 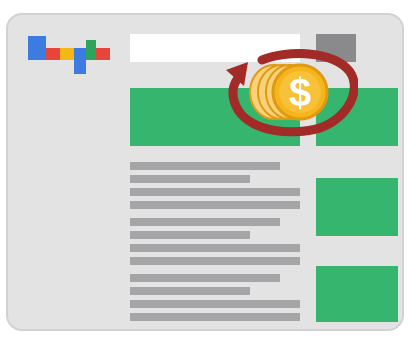 What do you see at coordinates (357, 207) in the screenshot?
I see `side-ad-block-middle` at bounding box center [357, 207].